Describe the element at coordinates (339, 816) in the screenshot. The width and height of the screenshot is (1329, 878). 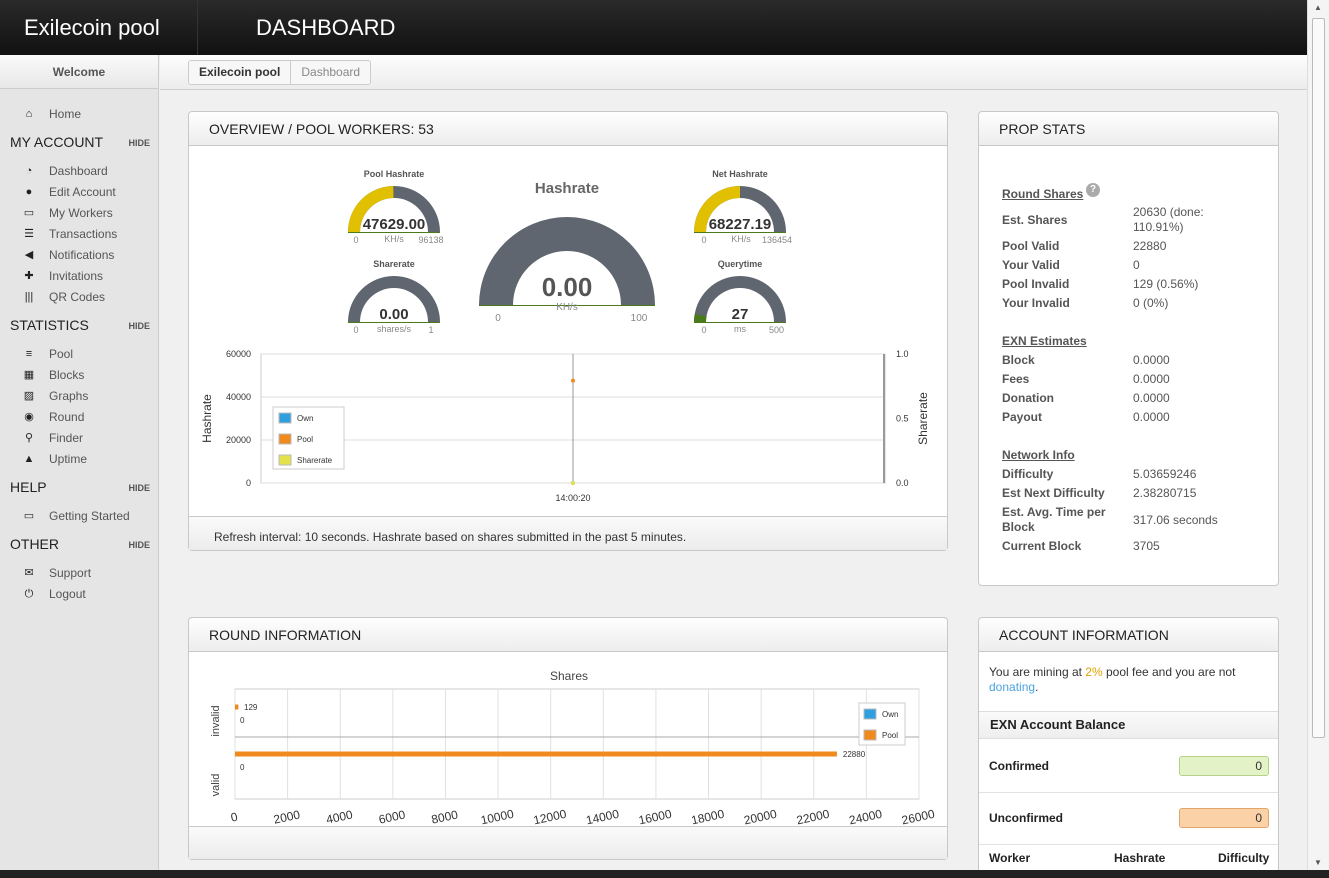
I see `x-tick-label: 4000` at that location.